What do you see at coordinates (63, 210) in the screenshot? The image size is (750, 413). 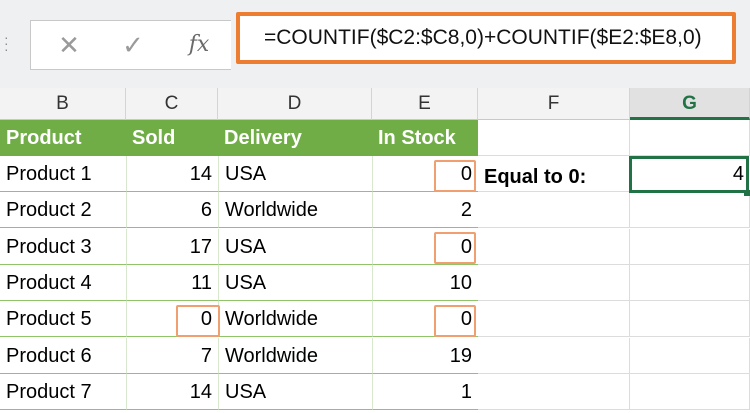 I see `product-cell: Product 2` at bounding box center [63, 210].